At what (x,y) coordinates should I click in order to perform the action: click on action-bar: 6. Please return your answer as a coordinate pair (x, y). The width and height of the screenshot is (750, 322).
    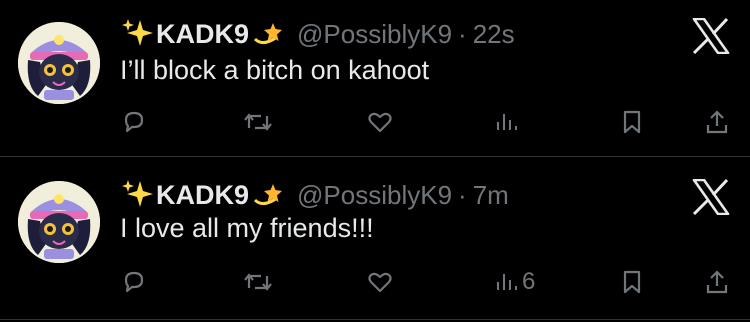
    Looking at the image, I should click on (375, 282).